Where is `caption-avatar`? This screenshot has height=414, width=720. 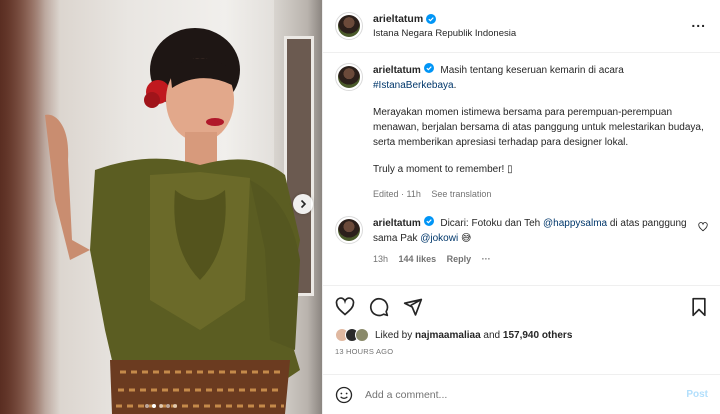
caption-avatar is located at coordinates (349, 77).